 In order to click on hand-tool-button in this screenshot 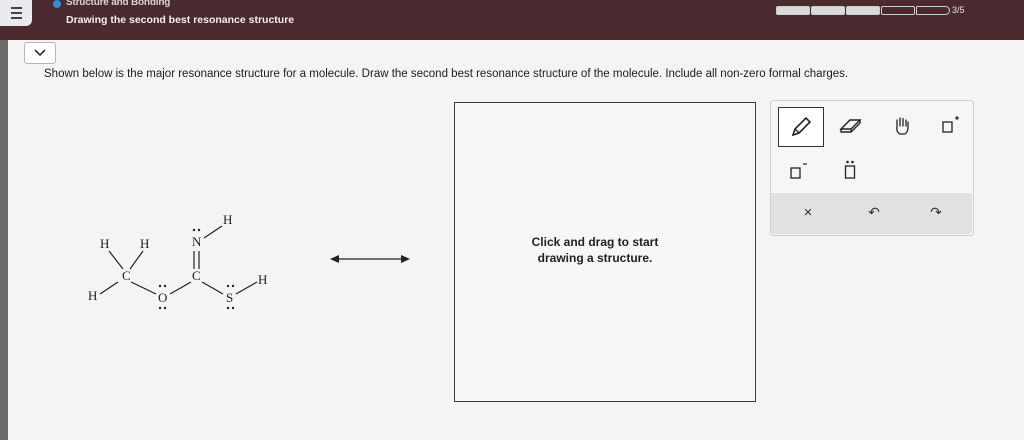, I will do `click(902, 126)`.